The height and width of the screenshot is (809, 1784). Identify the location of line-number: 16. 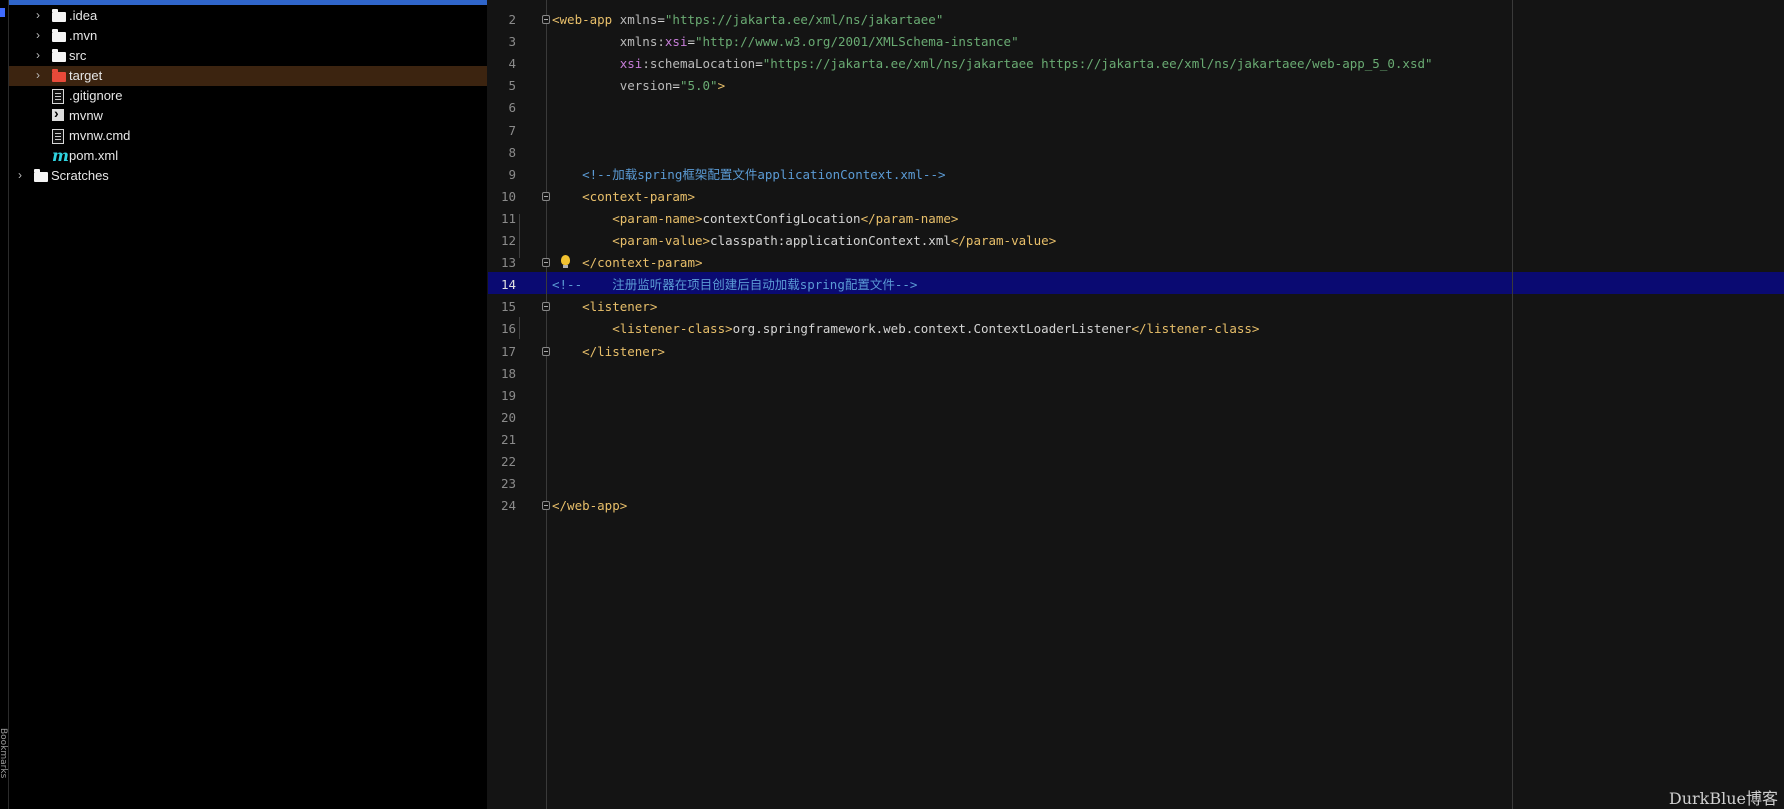
(508, 328).